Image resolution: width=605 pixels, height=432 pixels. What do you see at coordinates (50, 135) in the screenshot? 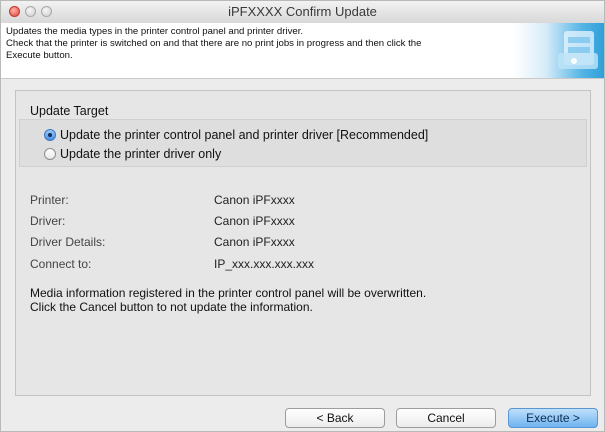
I see `radio-selected-icon` at bounding box center [50, 135].